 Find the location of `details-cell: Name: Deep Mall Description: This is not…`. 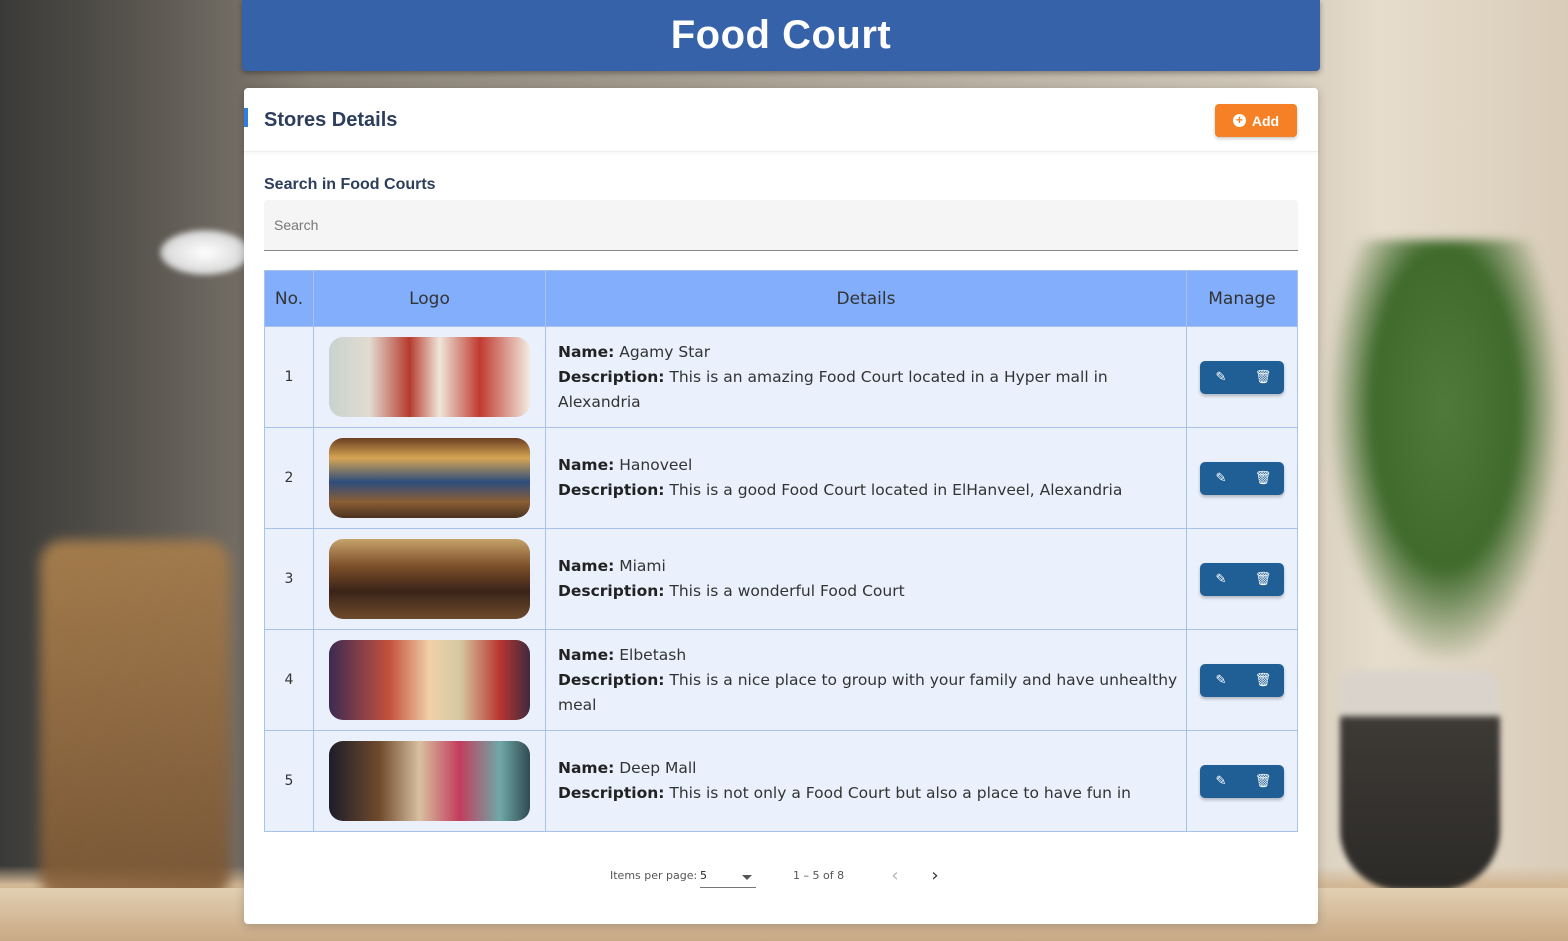

details-cell: Name: Deep Mall Description: This is not… is located at coordinates (866, 781).